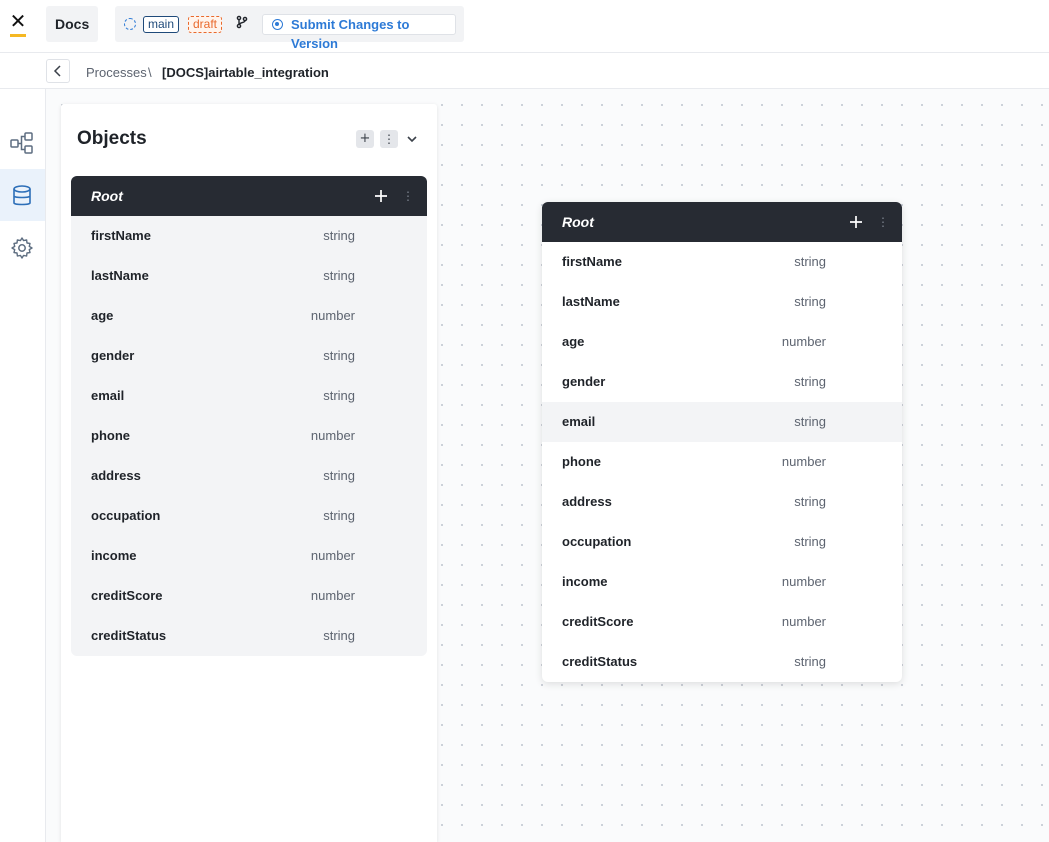  I want to click on gear-icon, so click(22, 248).